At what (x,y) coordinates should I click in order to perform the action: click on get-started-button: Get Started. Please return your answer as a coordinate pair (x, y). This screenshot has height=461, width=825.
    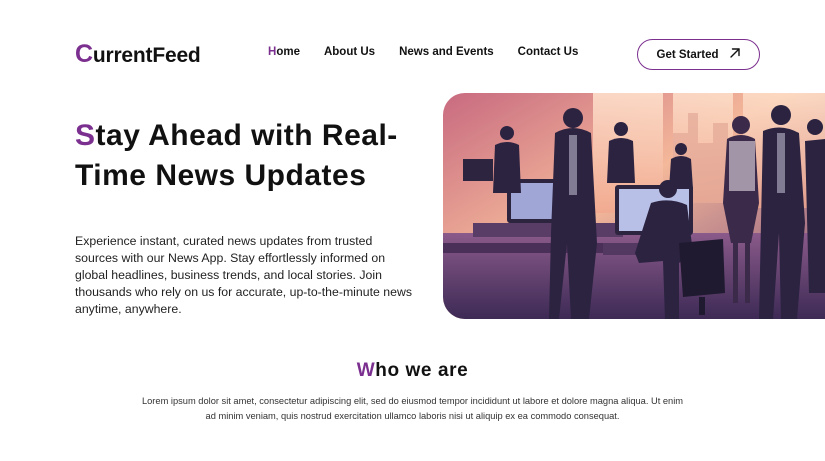
    Looking at the image, I should click on (698, 54).